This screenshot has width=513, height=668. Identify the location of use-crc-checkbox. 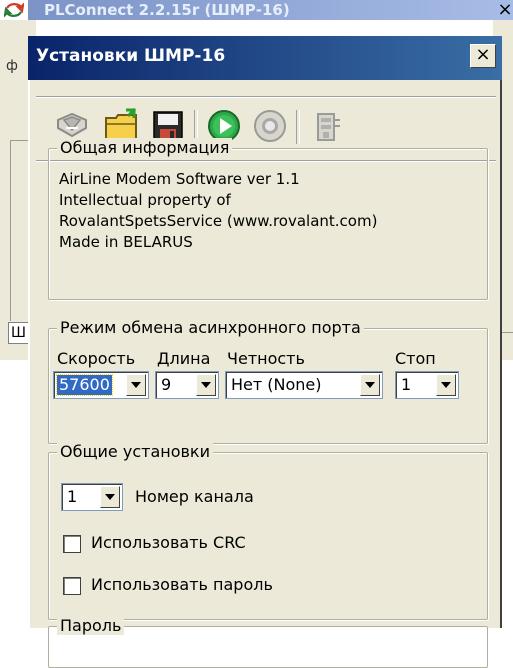
(72, 544).